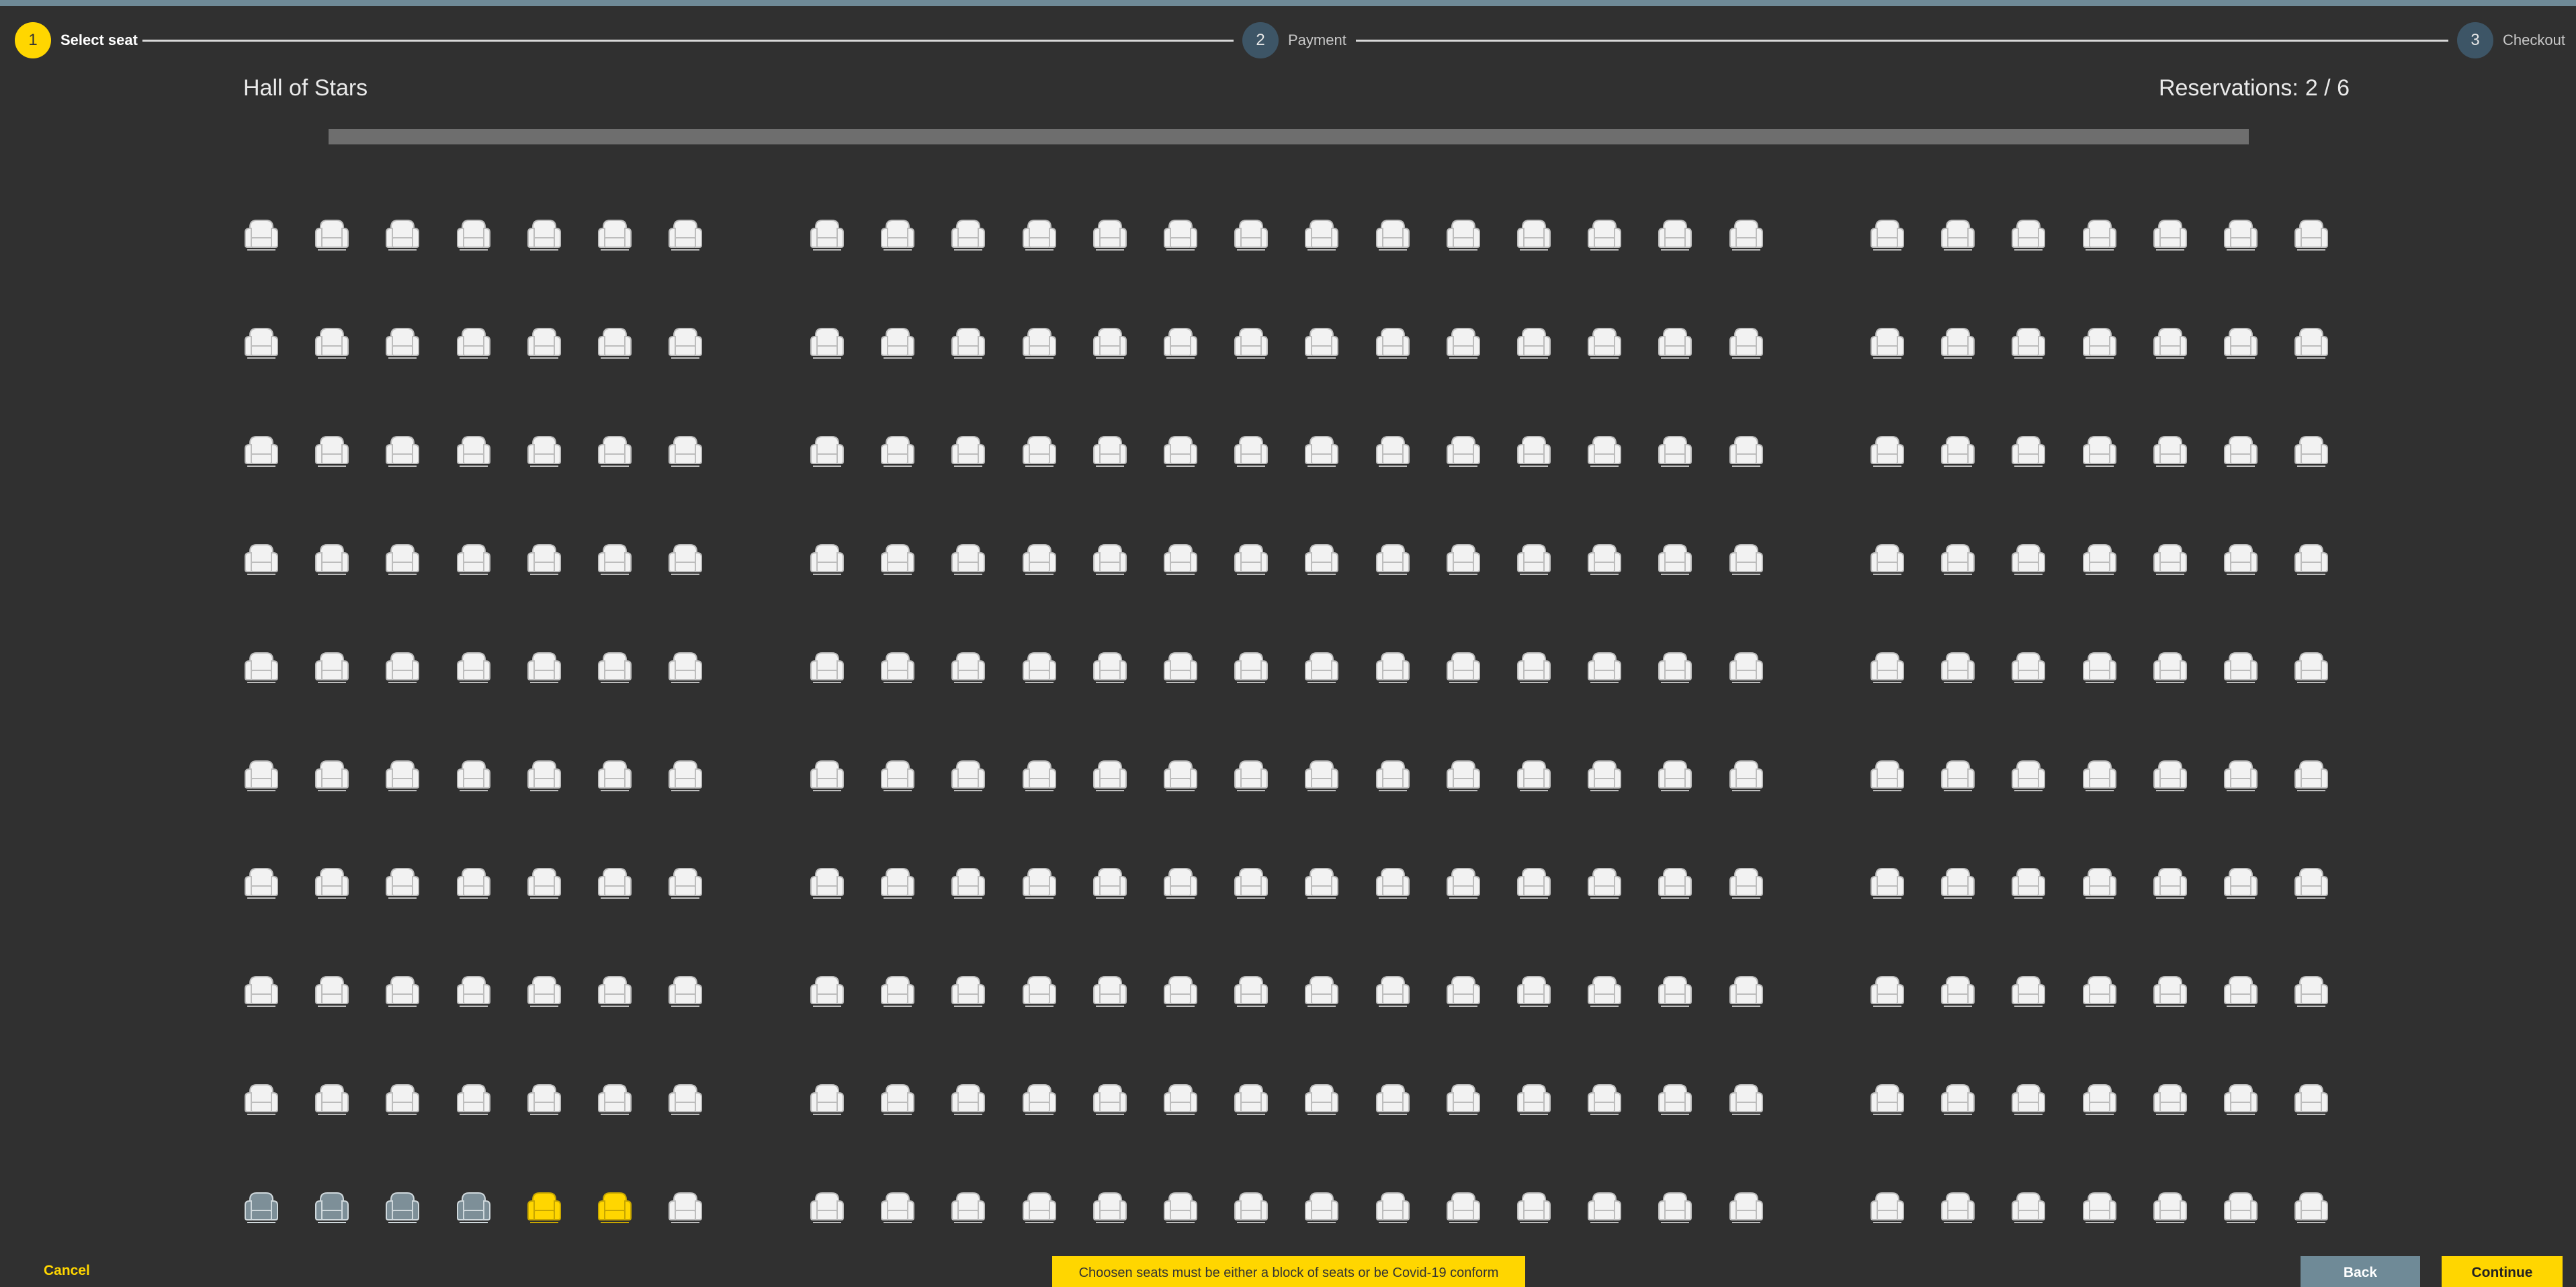  I want to click on cancel-button: Cancel, so click(67, 1271).